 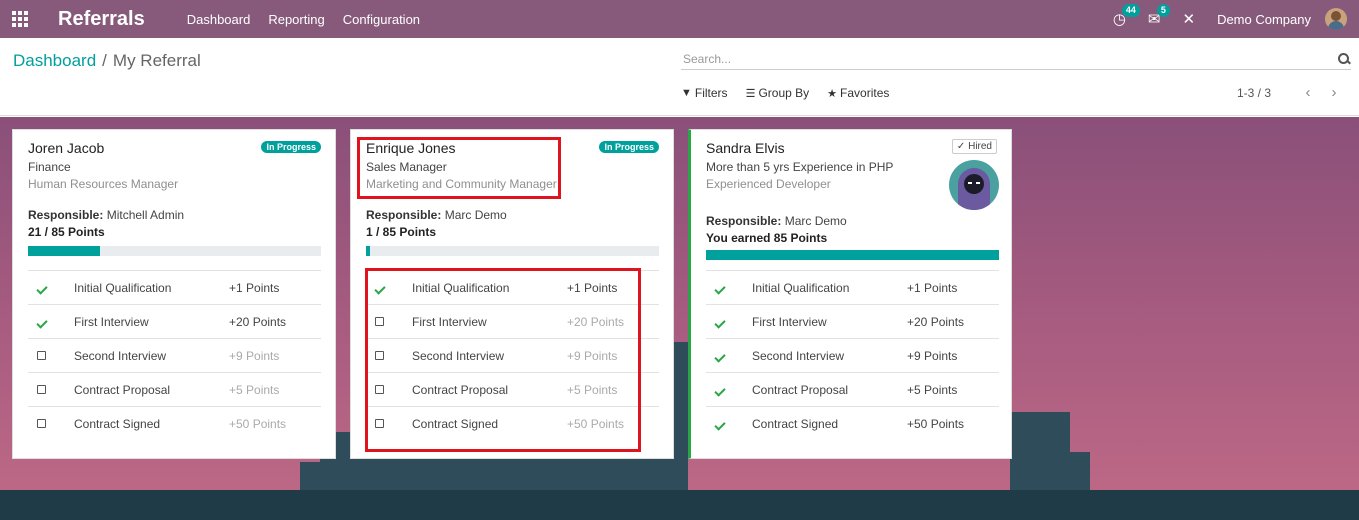 I want to click on activity-button: ◷ 44, so click(x=1126, y=16).